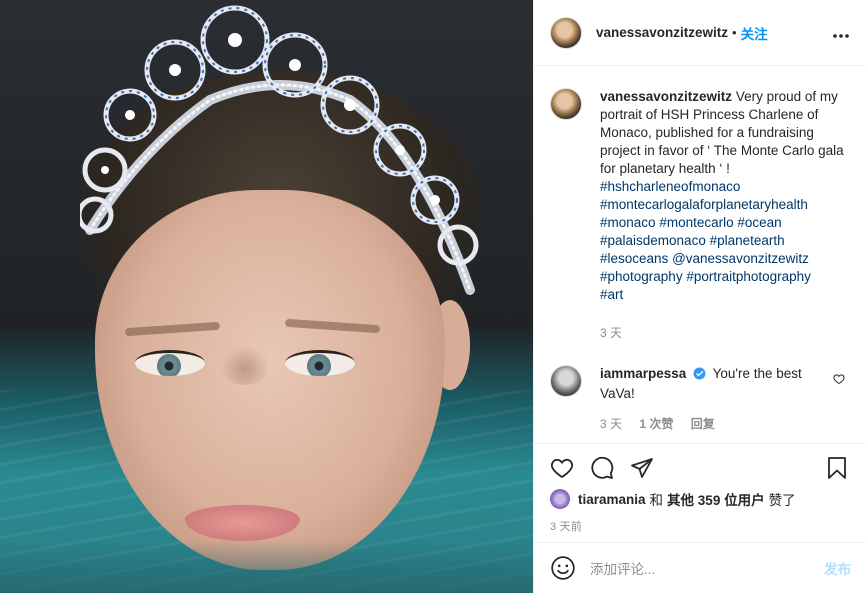  What do you see at coordinates (560, 499) in the screenshot?
I see `liker-avatar` at bounding box center [560, 499].